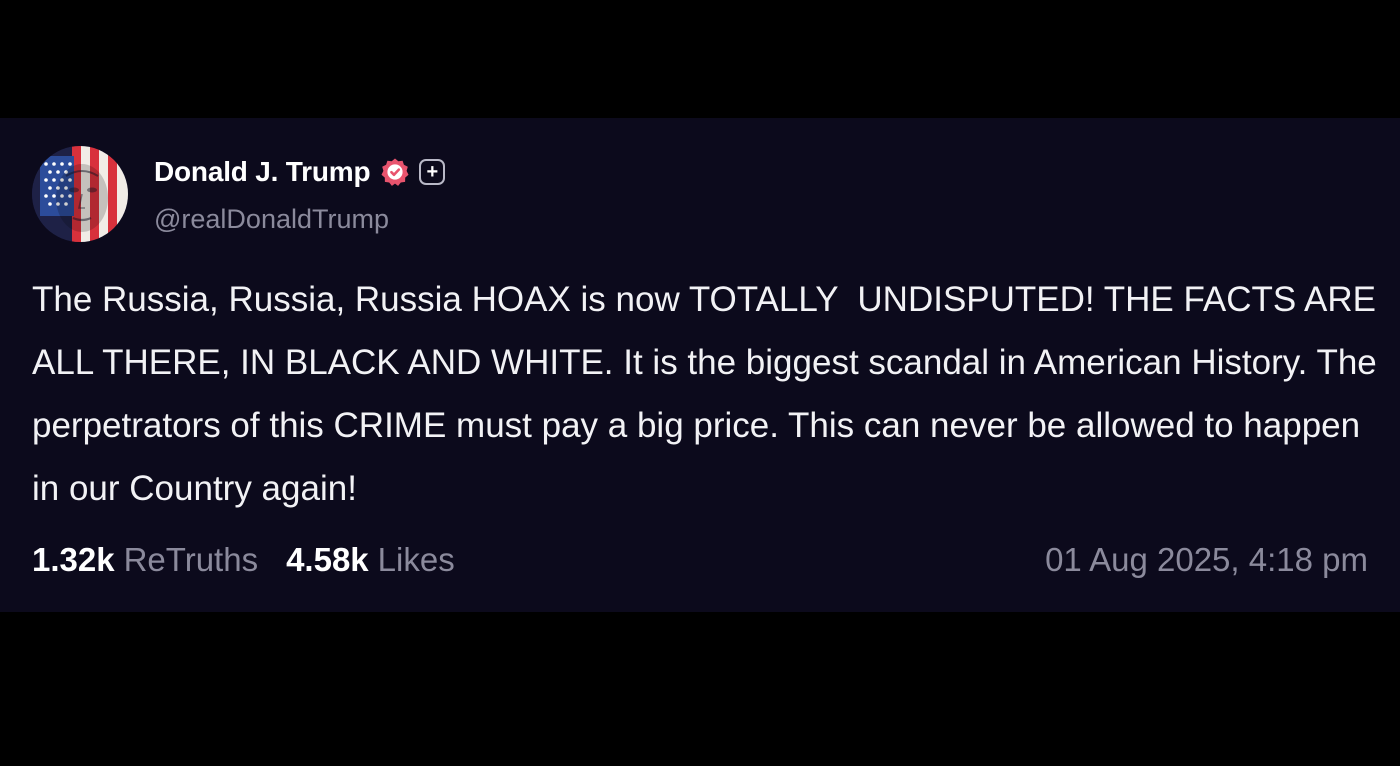  Describe the element at coordinates (432, 172) in the screenshot. I see `plus-icon: +` at that location.